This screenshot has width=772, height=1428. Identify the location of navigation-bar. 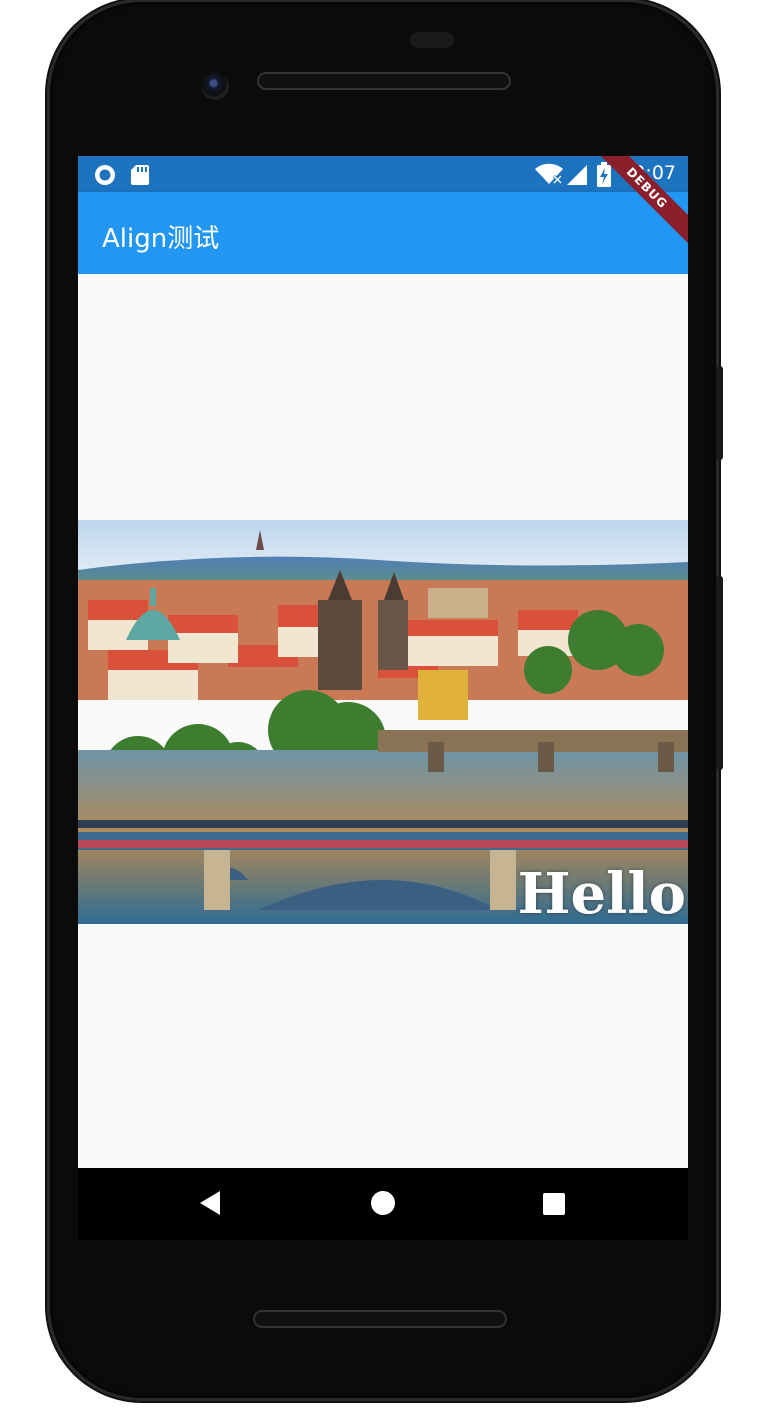
(383, 1204).